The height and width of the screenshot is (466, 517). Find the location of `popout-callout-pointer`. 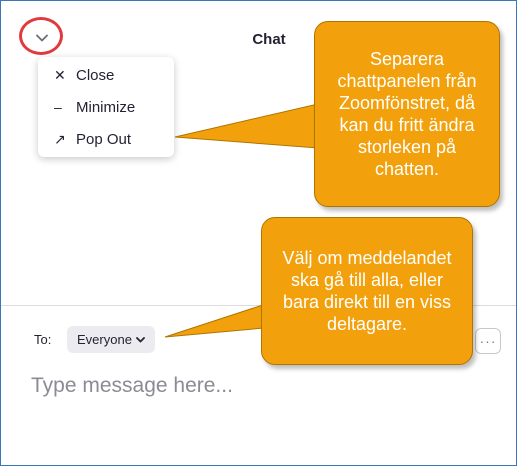

popout-callout-pointer is located at coordinates (253, 125).